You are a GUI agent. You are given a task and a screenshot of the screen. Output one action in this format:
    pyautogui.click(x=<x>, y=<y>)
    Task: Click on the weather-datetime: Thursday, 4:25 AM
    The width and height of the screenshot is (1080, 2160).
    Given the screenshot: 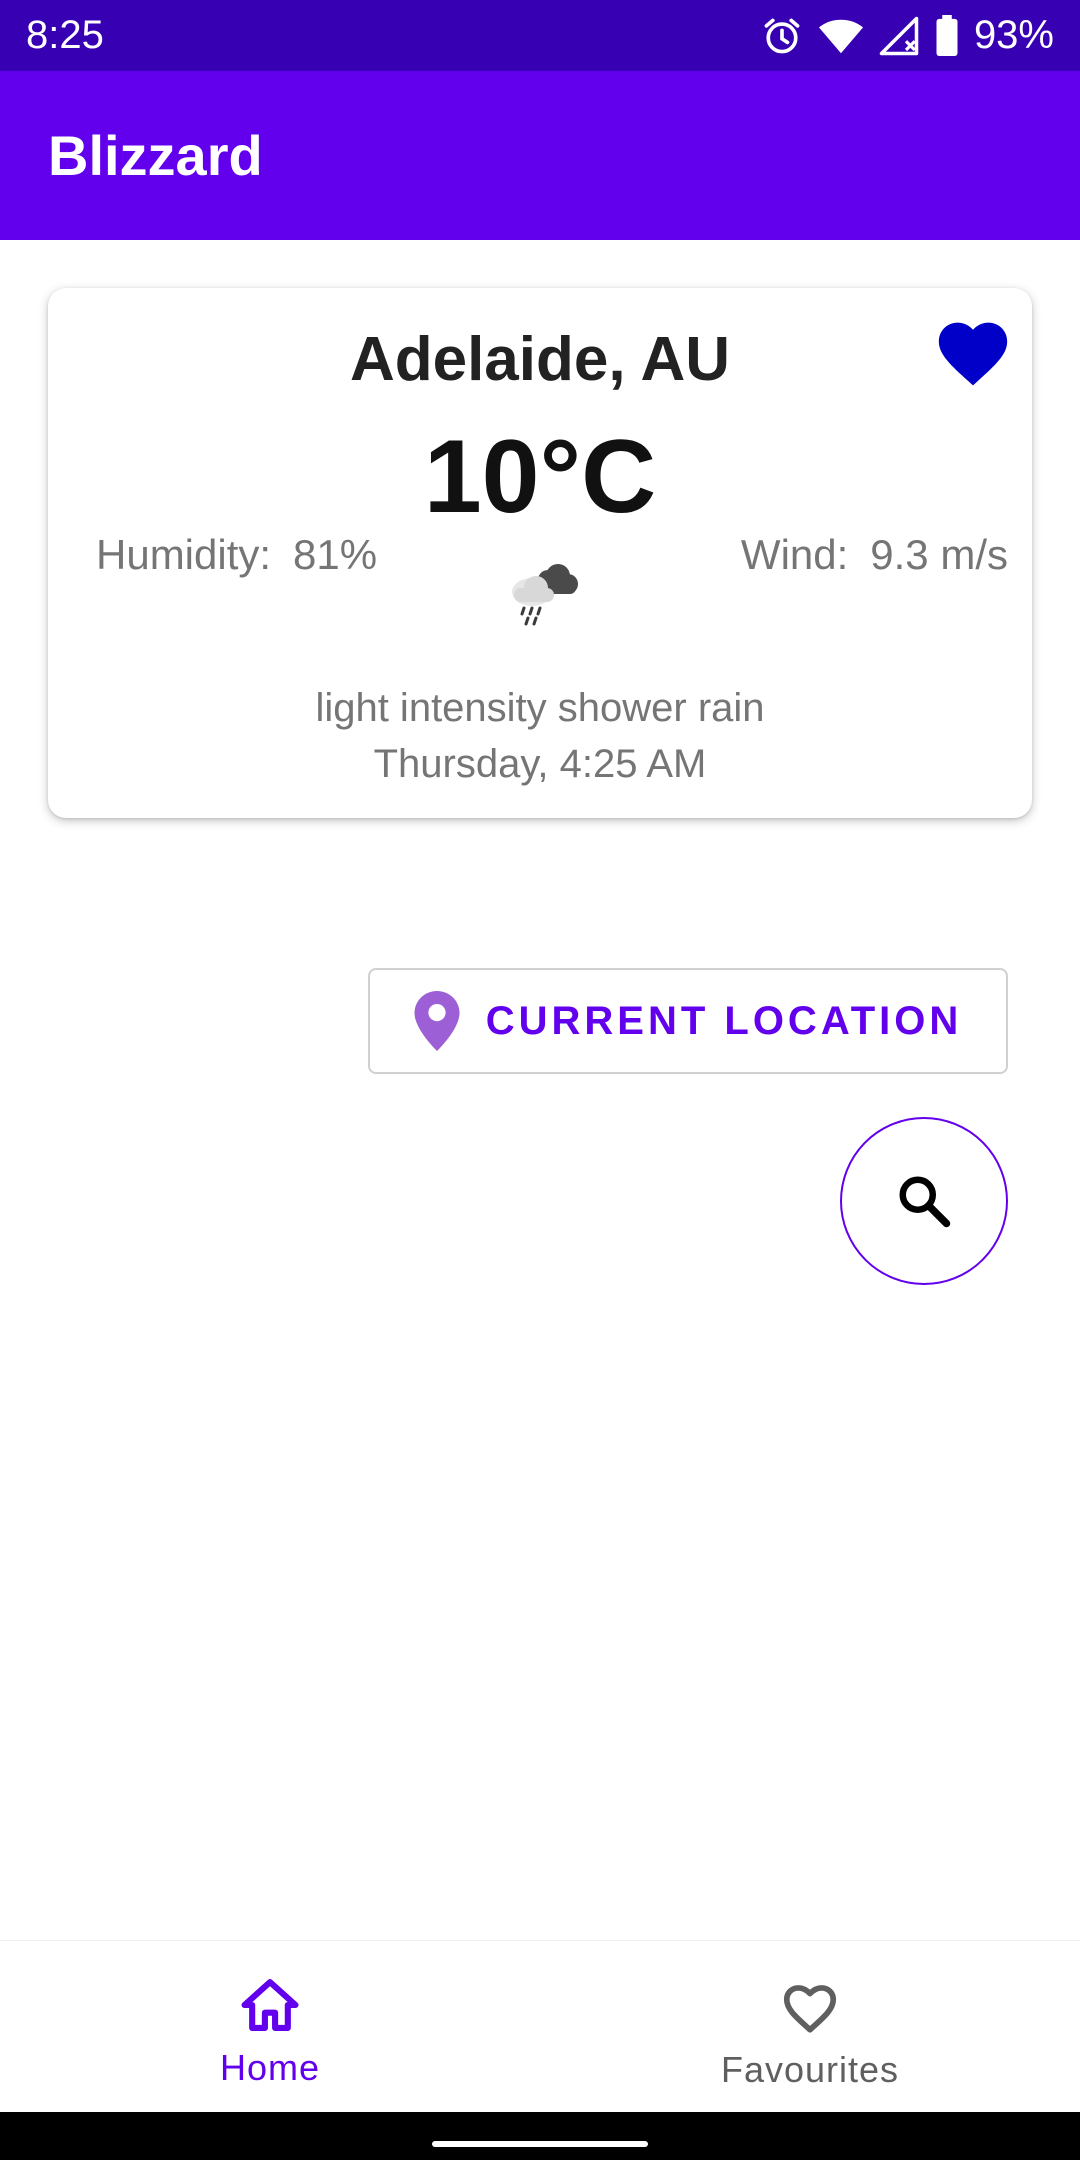 What is the action you would take?
    pyautogui.click(x=540, y=764)
    